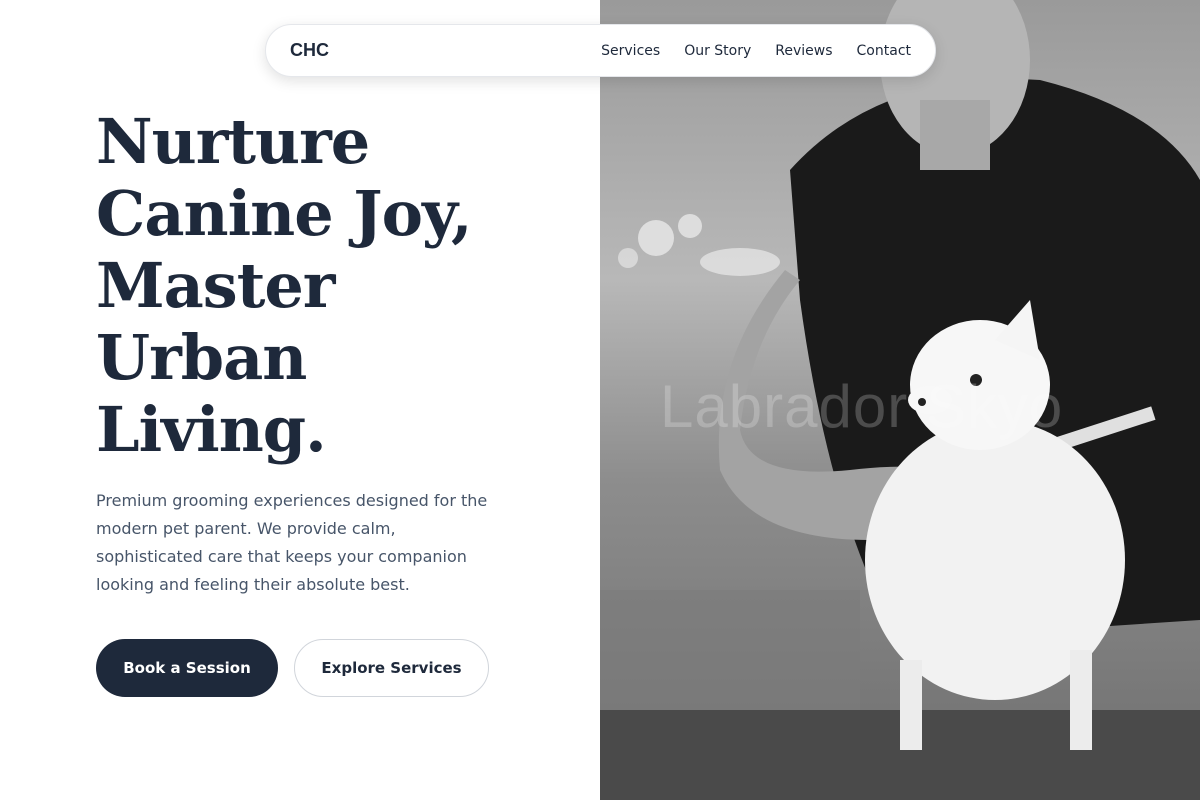  What do you see at coordinates (201, 357) in the screenshot?
I see `headline-line: Urban` at bounding box center [201, 357].